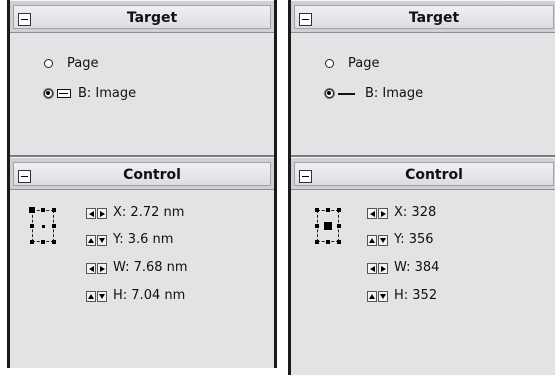 The width and height of the screenshot is (555, 375). Describe the element at coordinates (415, 212) in the screenshot. I see `x-field: X: 328` at that location.